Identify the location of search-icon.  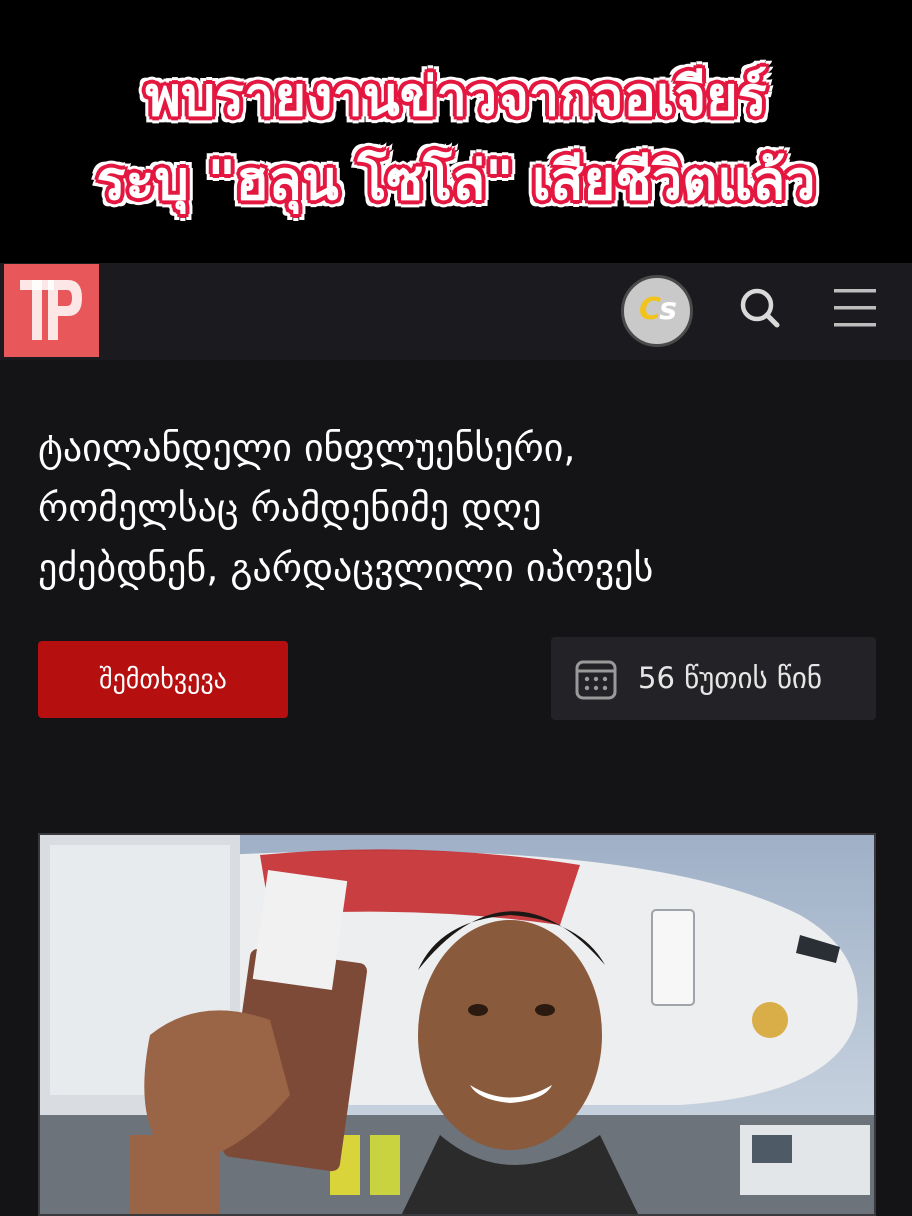
(760, 308).